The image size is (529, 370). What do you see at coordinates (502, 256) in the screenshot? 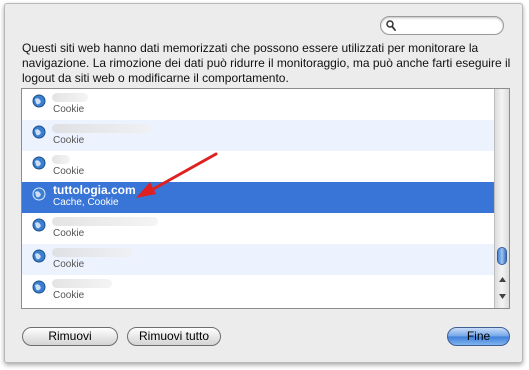
I see `scrollbar-thumb` at bounding box center [502, 256].